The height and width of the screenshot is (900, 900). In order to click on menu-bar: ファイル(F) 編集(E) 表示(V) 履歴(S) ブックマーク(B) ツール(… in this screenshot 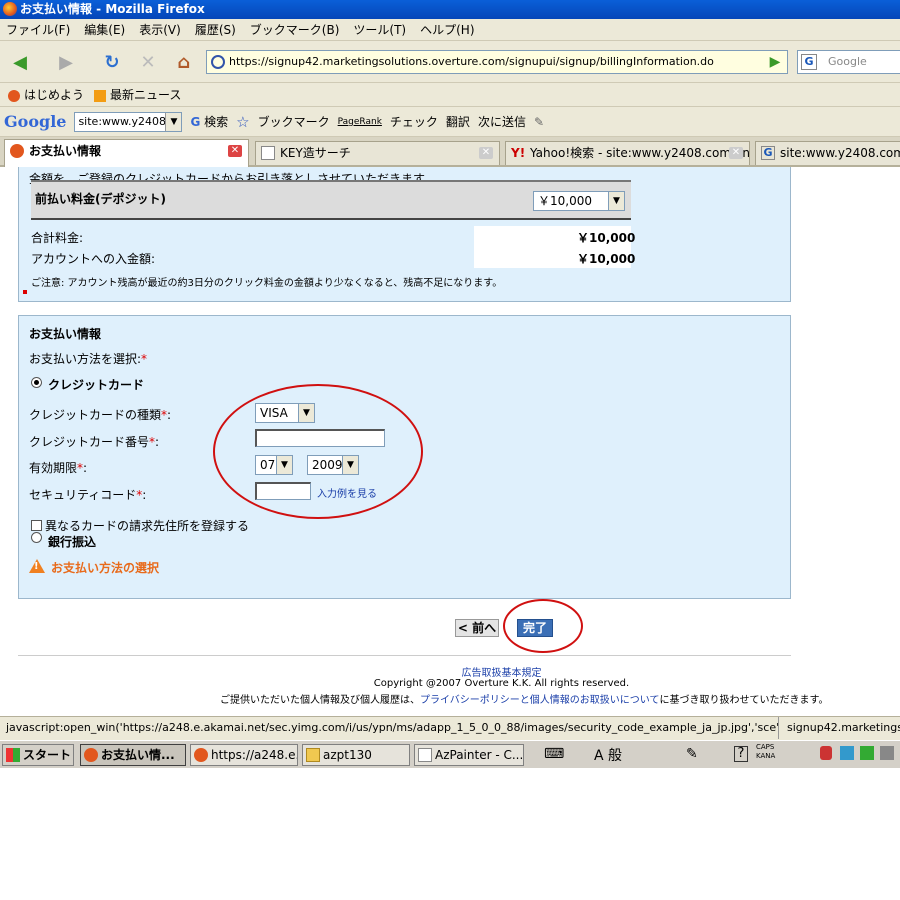, I will do `click(450, 30)`.